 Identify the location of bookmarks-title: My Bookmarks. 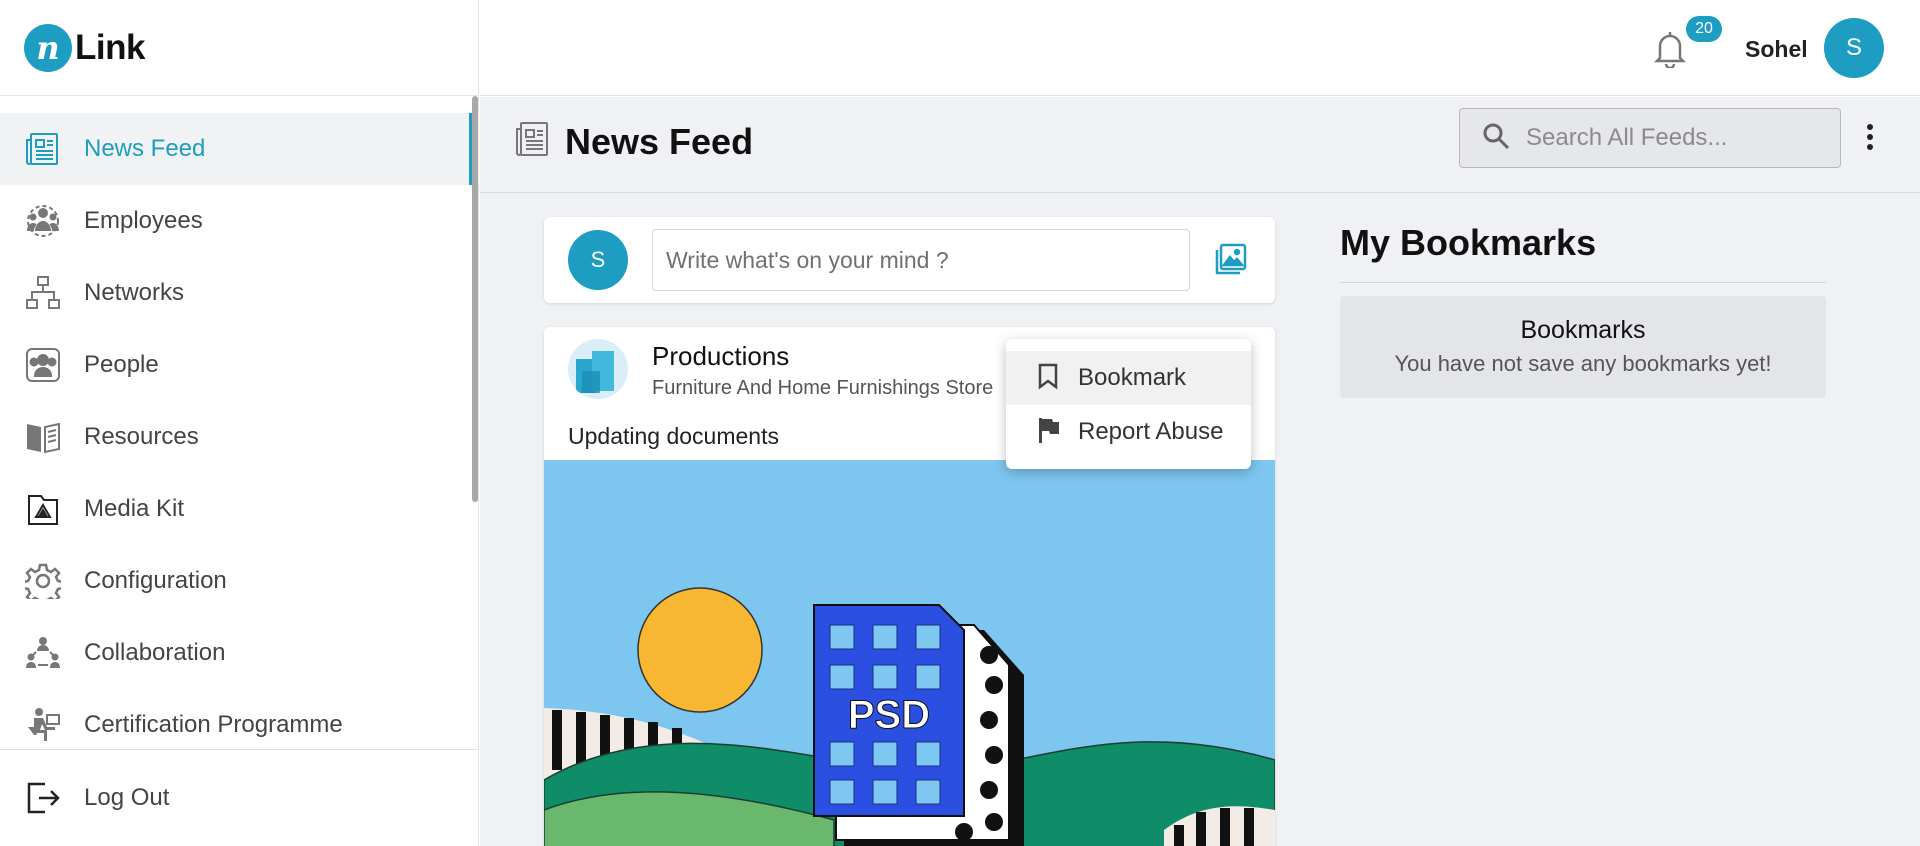
(1468, 242).